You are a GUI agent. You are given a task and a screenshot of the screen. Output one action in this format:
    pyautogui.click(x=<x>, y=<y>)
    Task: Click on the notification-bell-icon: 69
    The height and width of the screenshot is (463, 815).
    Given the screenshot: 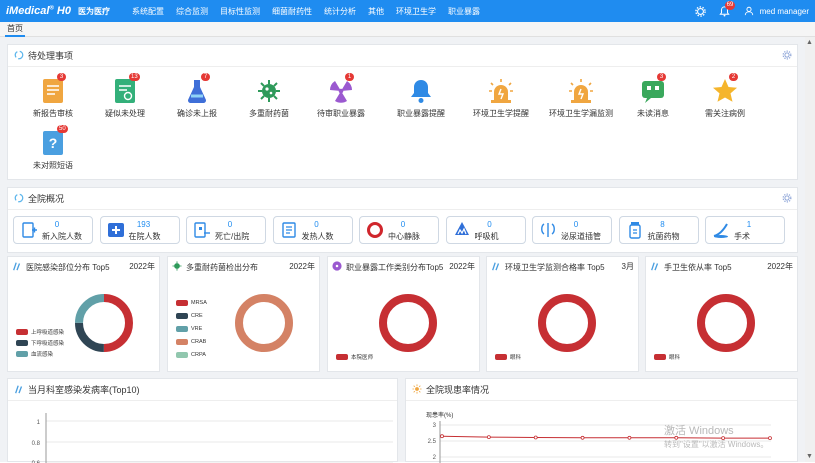 What is the action you would take?
    pyautogui.click(x=726, y=10)
    